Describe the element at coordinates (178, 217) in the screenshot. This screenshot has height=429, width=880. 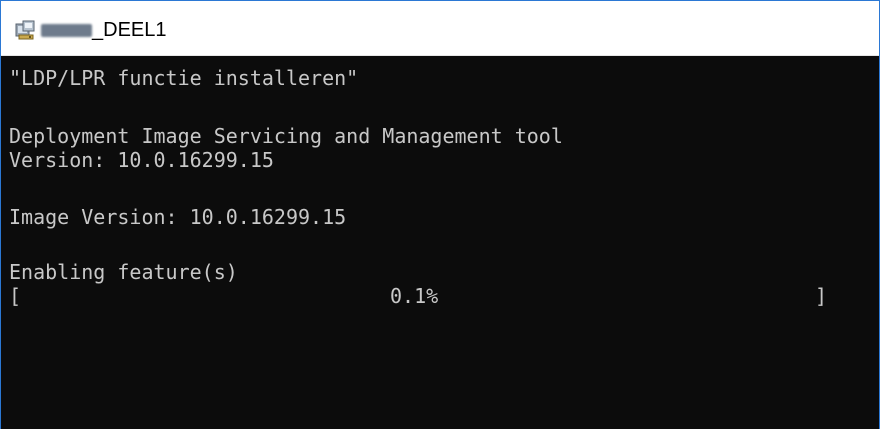
I see `console-line-image-version: Image Version: 10.0.16299.15` at that location.